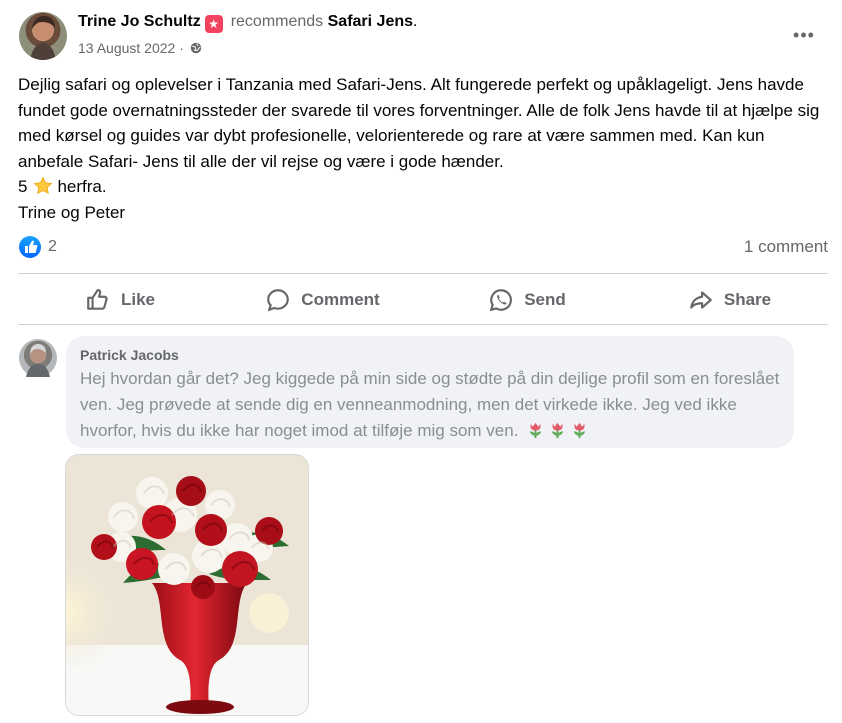 The height and width of the screenshot is (723, 842). I want to click on commenter-name: Patrick Jacobs, so click(129, 355).